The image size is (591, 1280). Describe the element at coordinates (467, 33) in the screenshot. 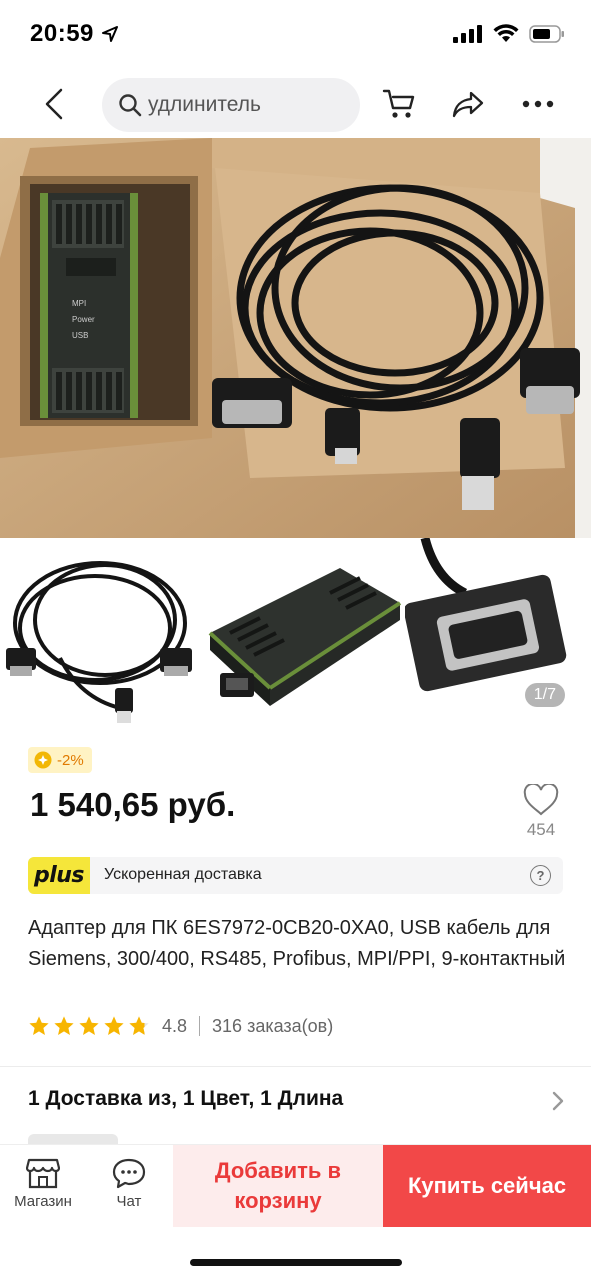

I see `signal-icon` at that location.